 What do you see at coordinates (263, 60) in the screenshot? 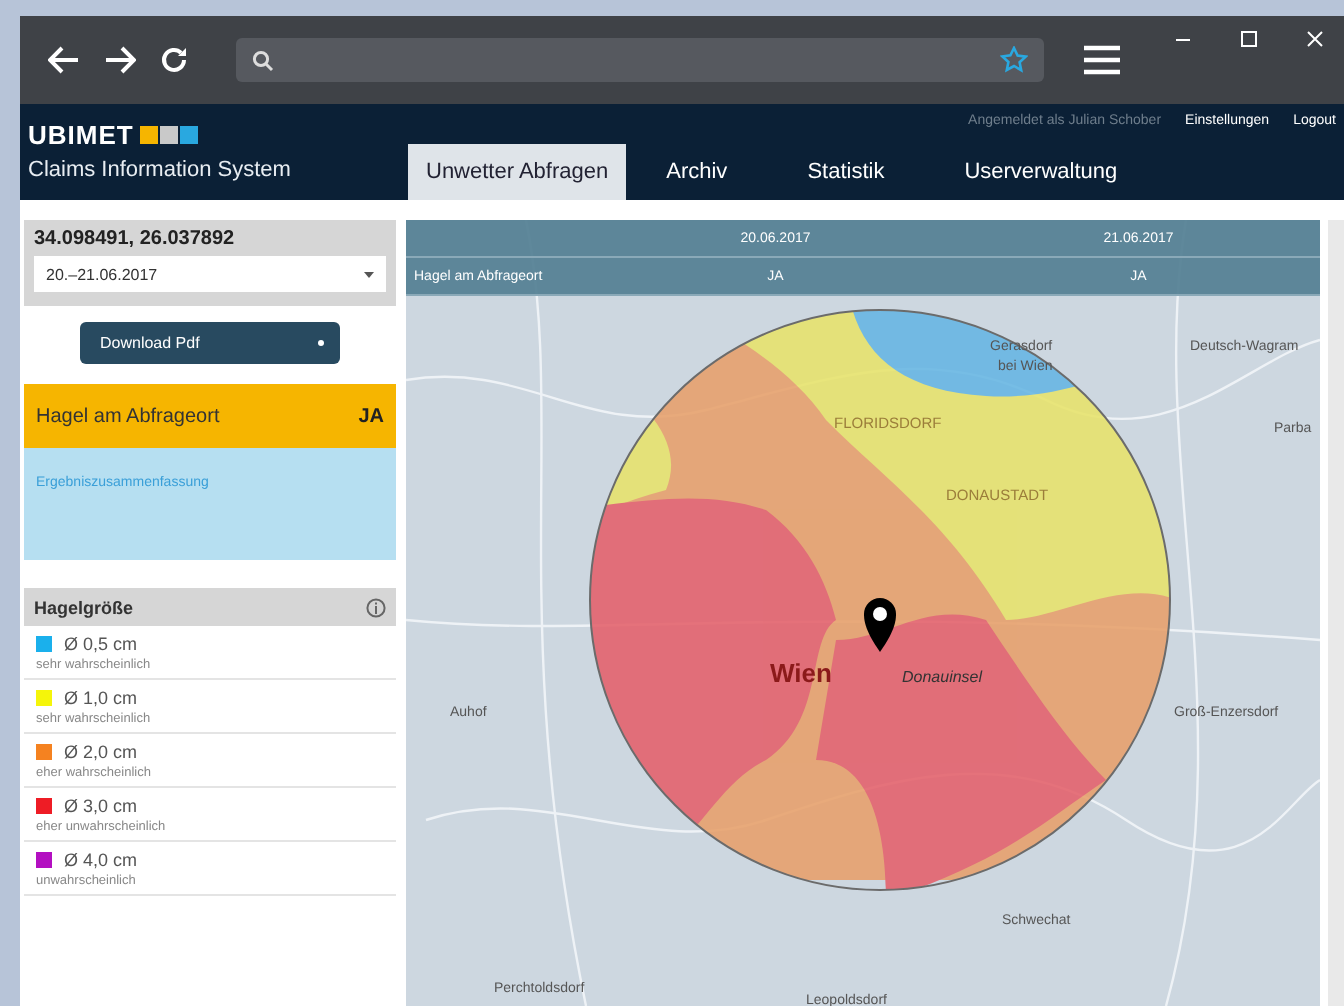
I see `search-icon` at bounding box center [263, 60].